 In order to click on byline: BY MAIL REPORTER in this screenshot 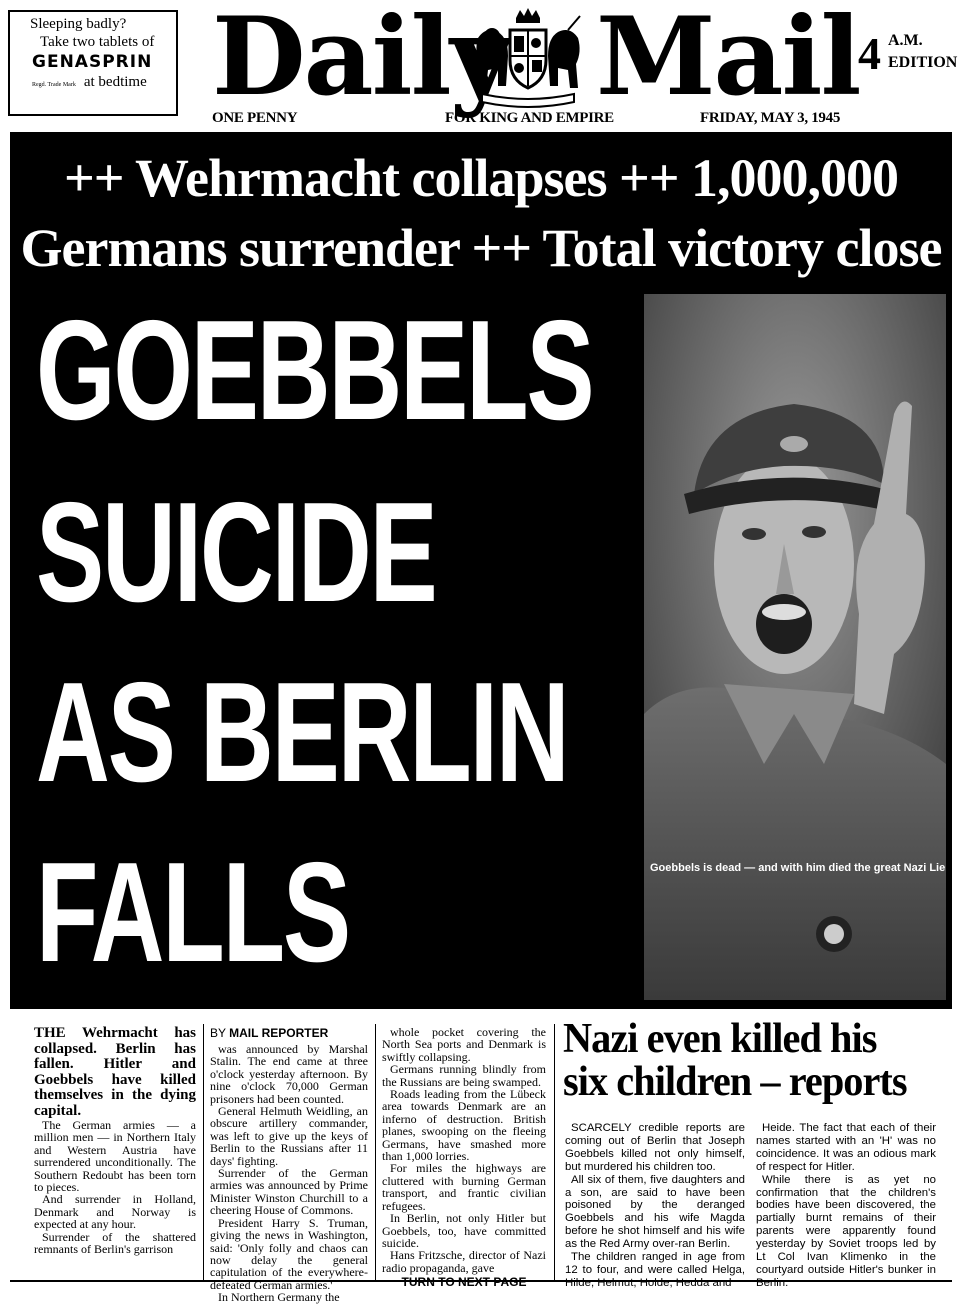, I will do `click(289, 1033)`.